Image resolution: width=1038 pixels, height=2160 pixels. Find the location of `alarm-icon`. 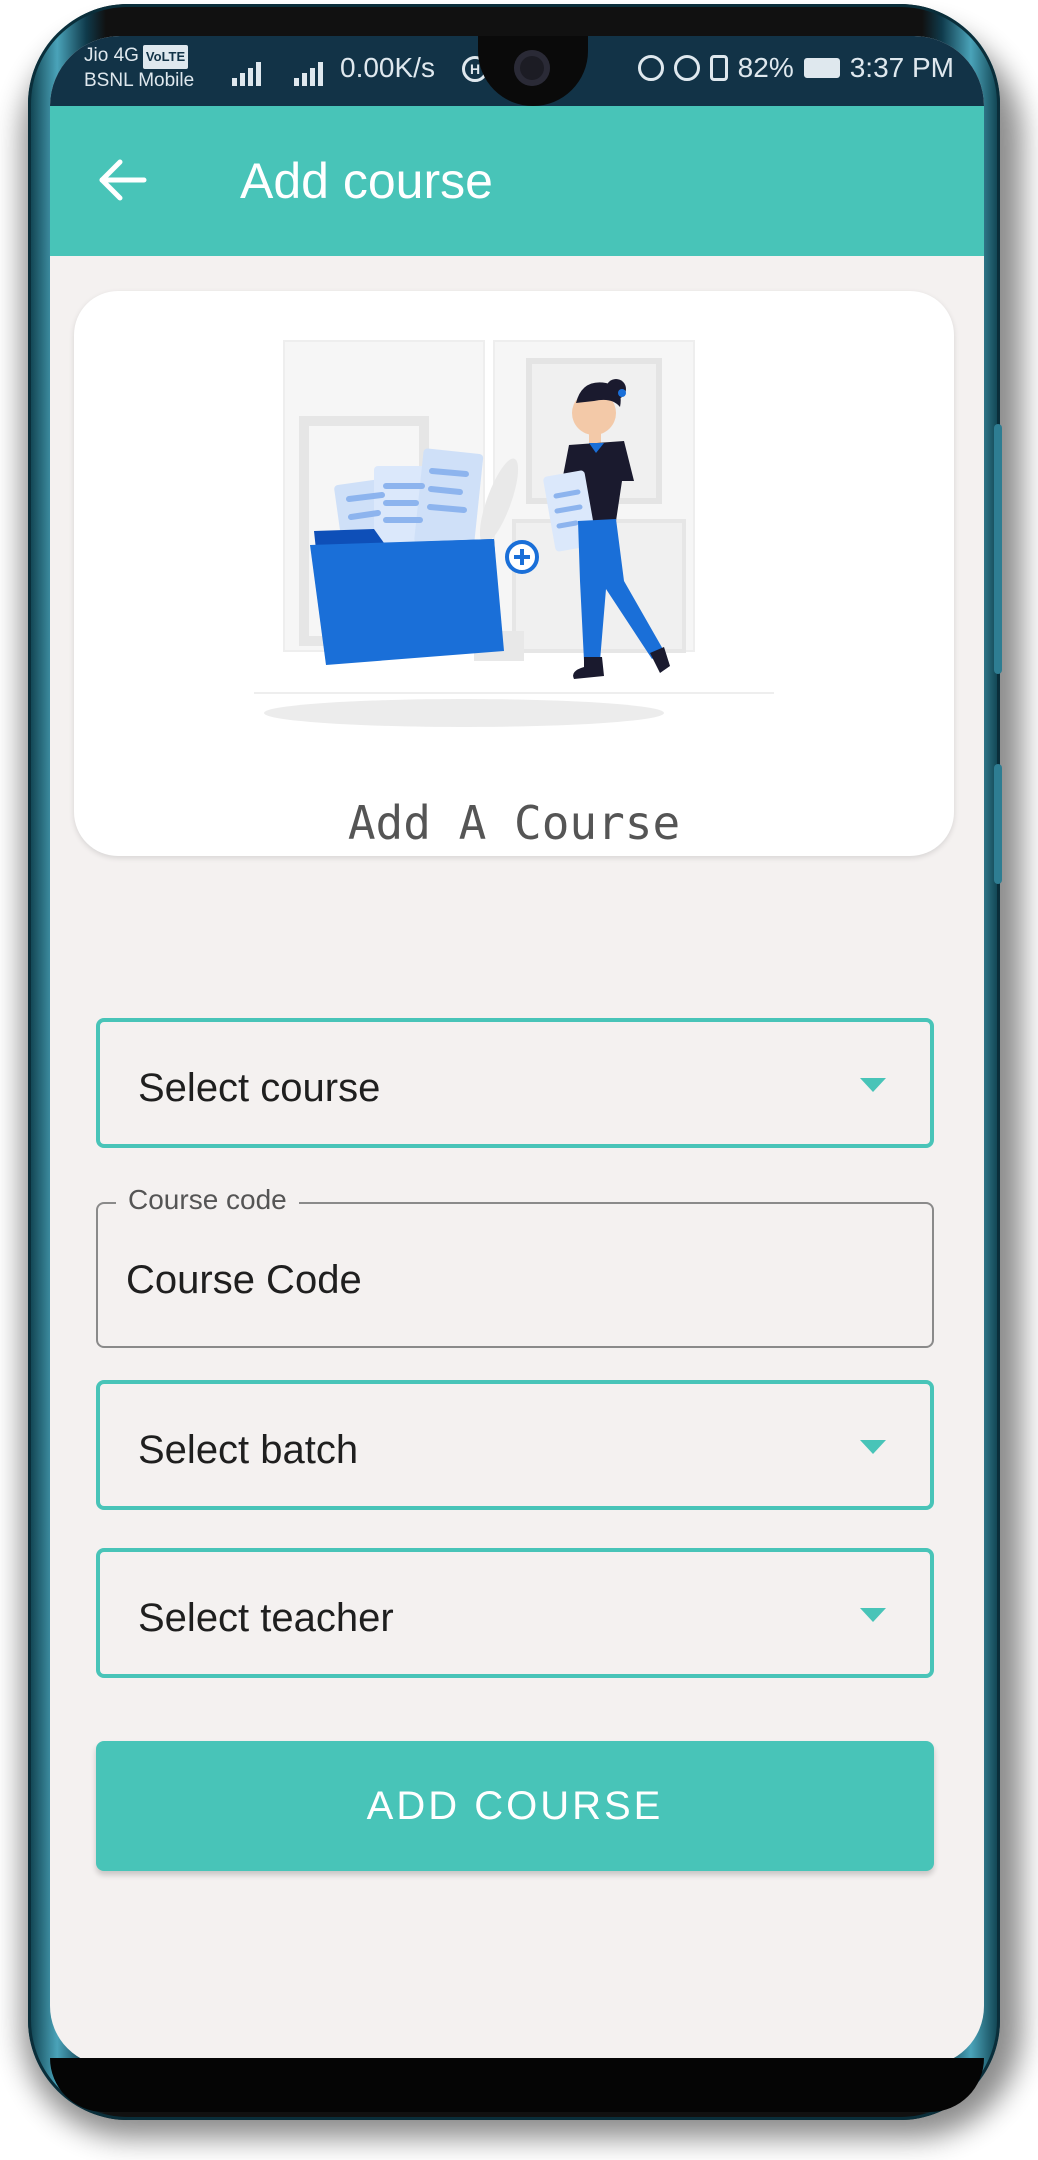

alarm-icon is located at coordinates (686, 68).